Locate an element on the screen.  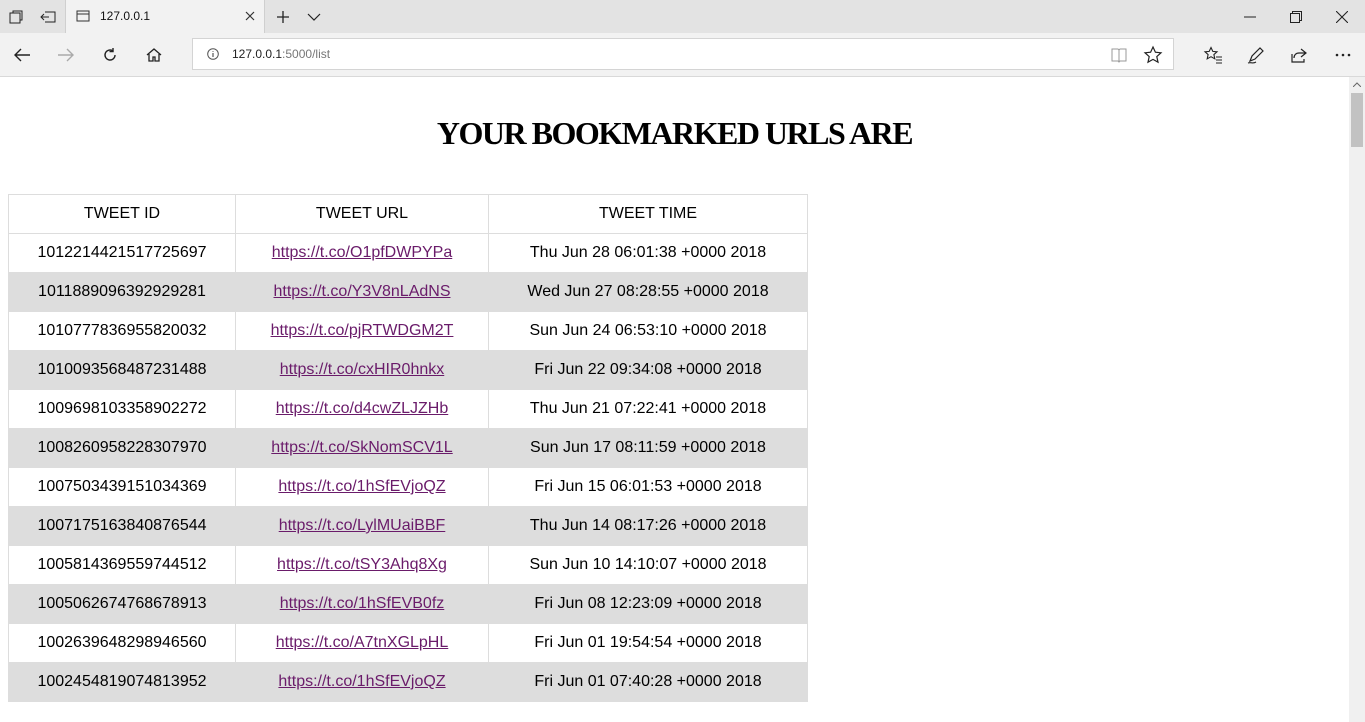
reading-view-icon is located at coordinates (1119, 55).